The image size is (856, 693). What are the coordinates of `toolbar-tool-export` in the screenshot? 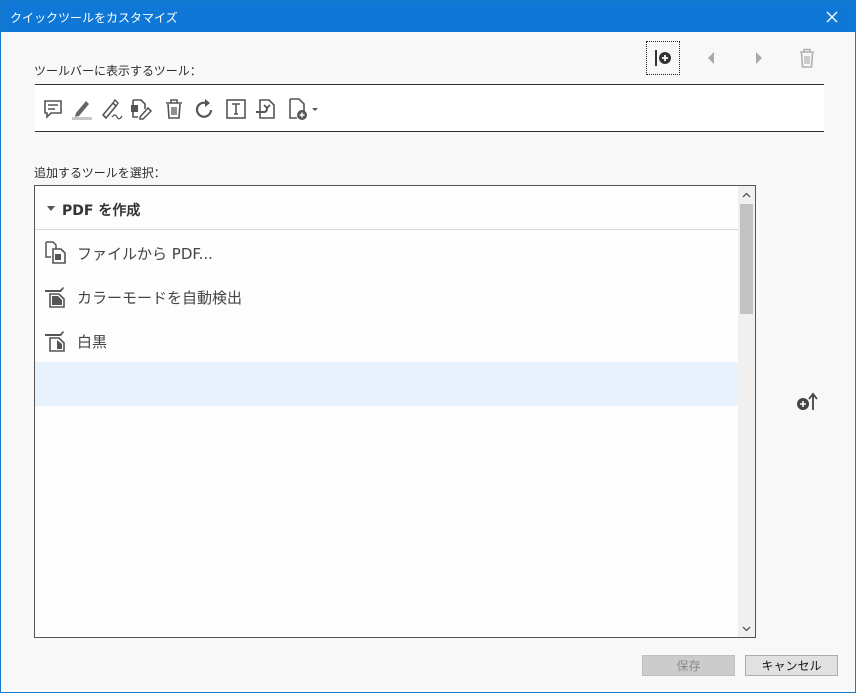 It's located at (266, 109).